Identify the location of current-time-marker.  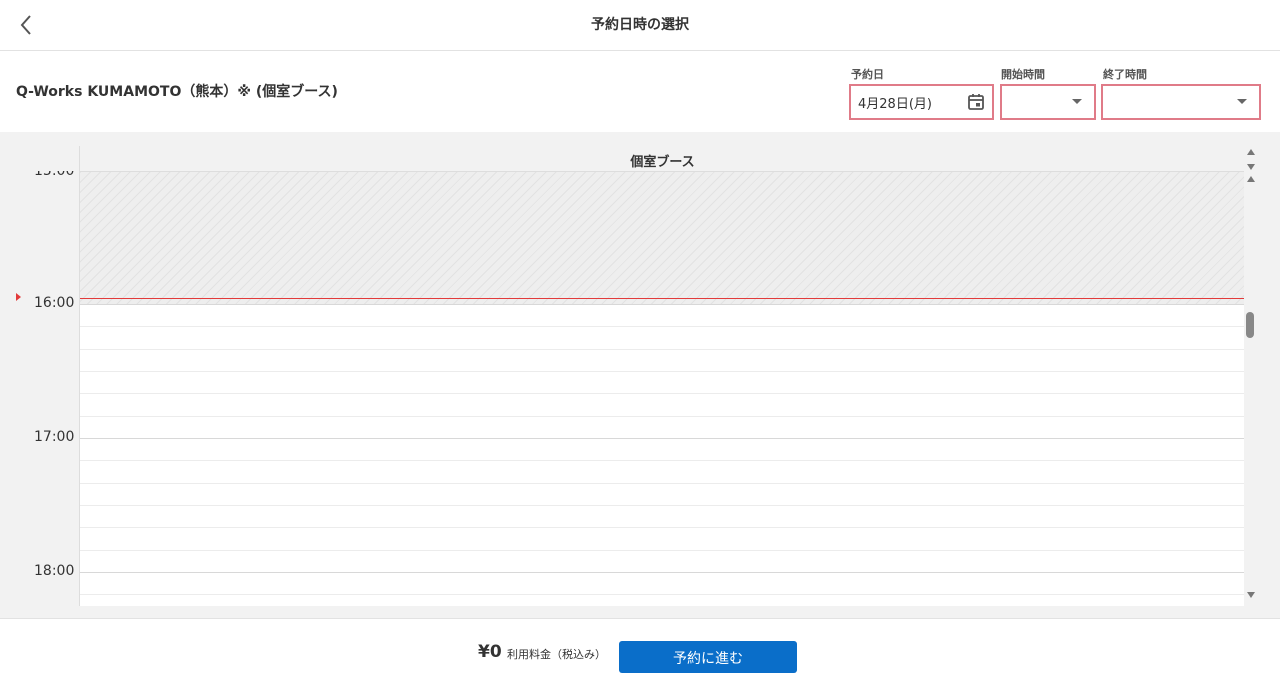
(18, 297).